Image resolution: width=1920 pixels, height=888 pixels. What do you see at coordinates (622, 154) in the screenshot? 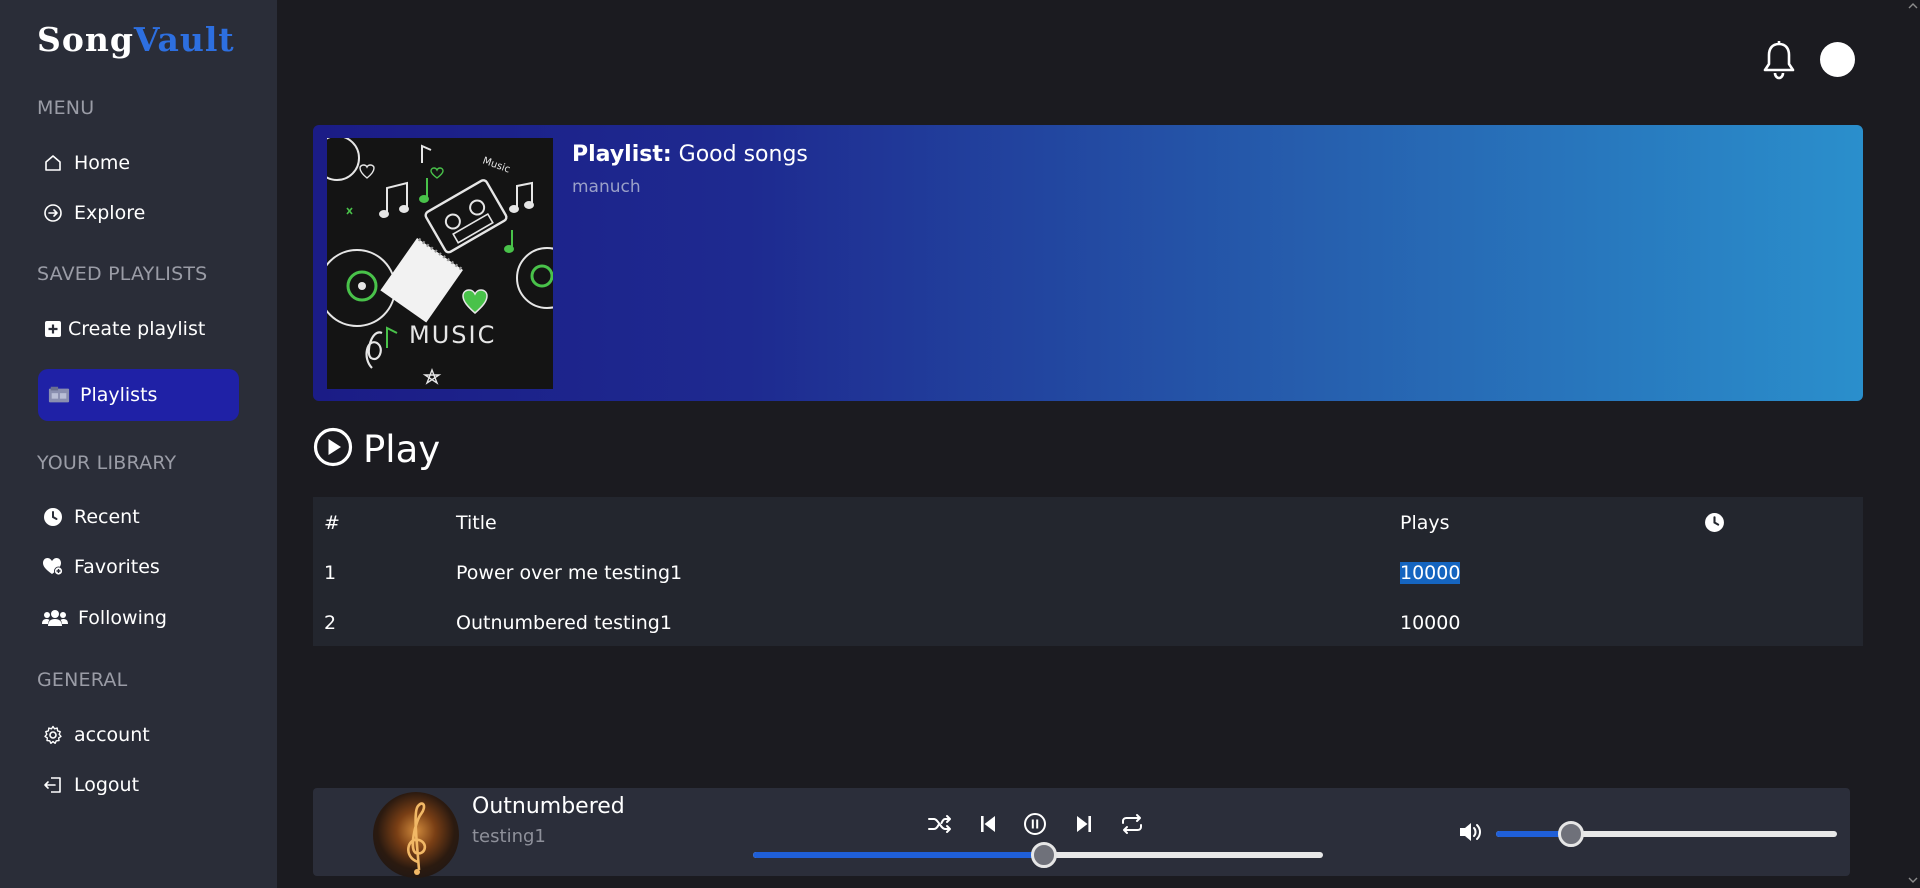
I see `playlist-label: Playlist:` at bounding box center [622, 154].